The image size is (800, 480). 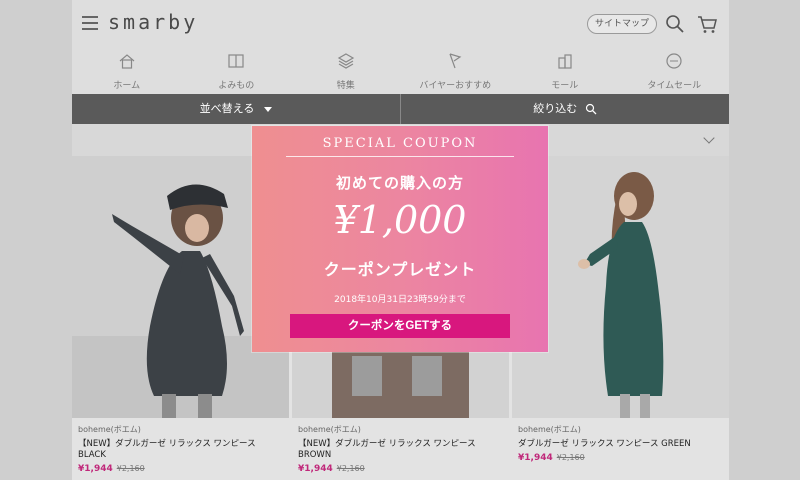 What do you see at coordinates (400, 326) in the screenshot?
I see `get-coupon-button: クーポンをGETする` at bounding box center [400, 326].